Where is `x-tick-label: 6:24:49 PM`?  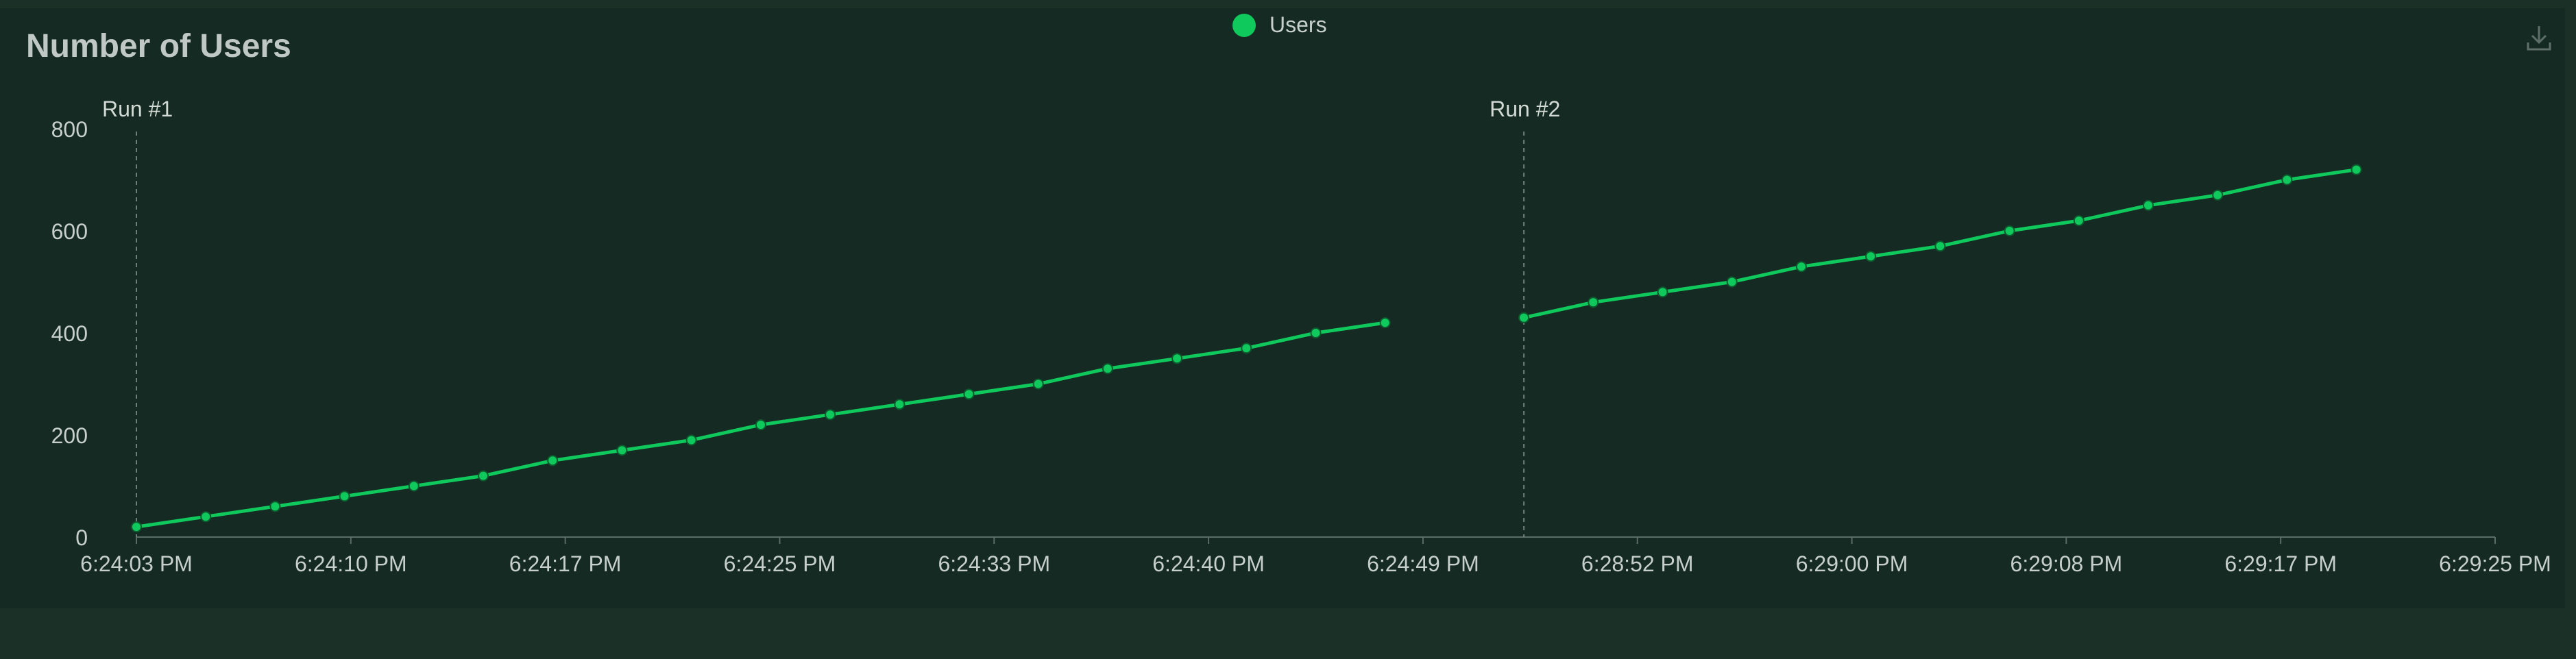 x-tick-label: 6:24:49 PM is located at coordinates (1423, 563).